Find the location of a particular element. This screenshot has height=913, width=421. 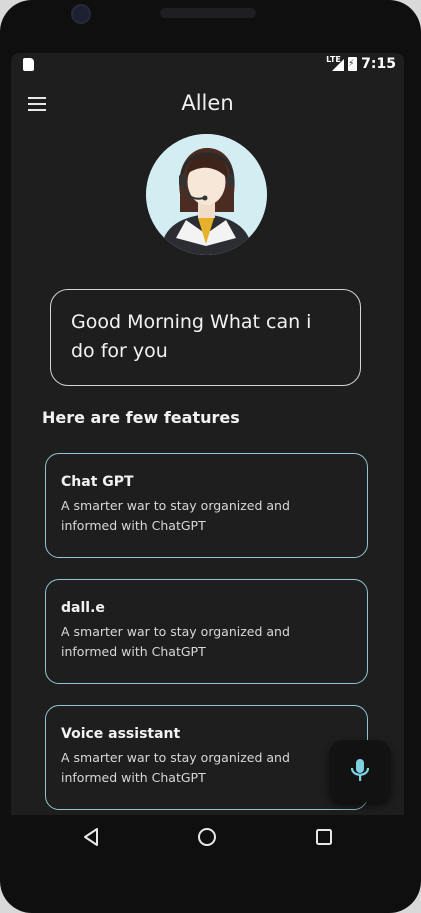

battery-charging-icon is located at coordinates (353, 64).